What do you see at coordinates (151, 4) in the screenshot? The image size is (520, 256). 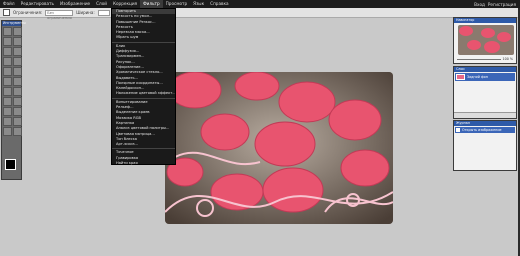 I see `menu-item-5: Фильтр` at bounding box center [151, 4].